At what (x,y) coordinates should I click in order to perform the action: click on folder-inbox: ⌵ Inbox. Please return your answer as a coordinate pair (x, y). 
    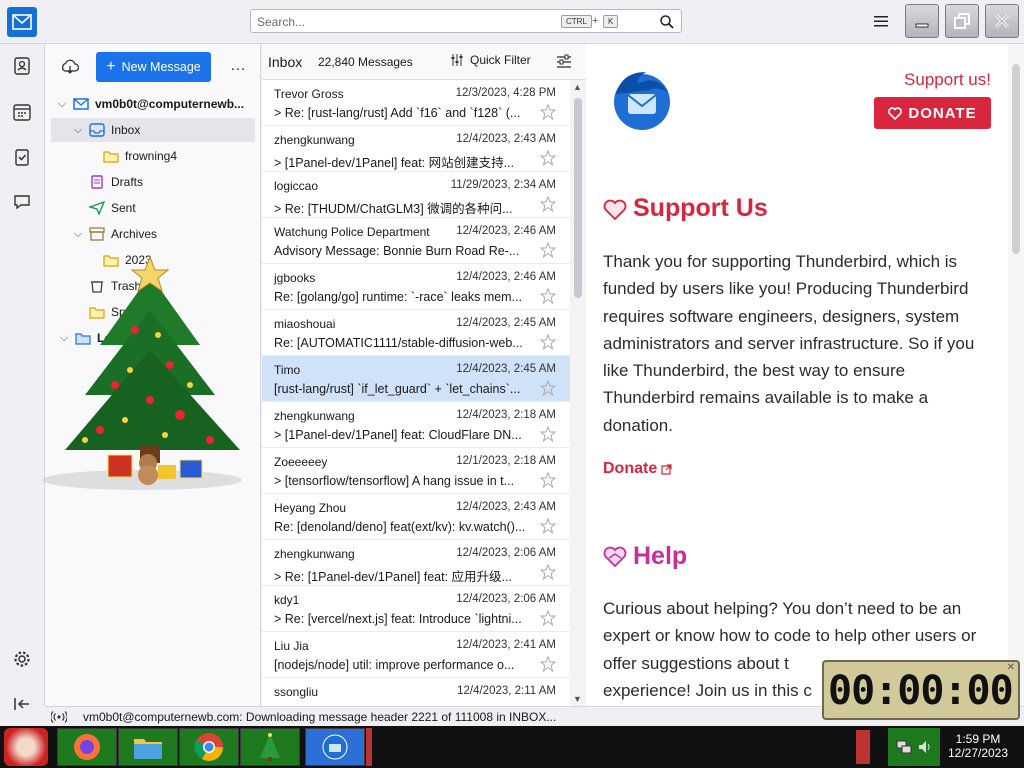
    Looking at the image, I should click on (153, 130).